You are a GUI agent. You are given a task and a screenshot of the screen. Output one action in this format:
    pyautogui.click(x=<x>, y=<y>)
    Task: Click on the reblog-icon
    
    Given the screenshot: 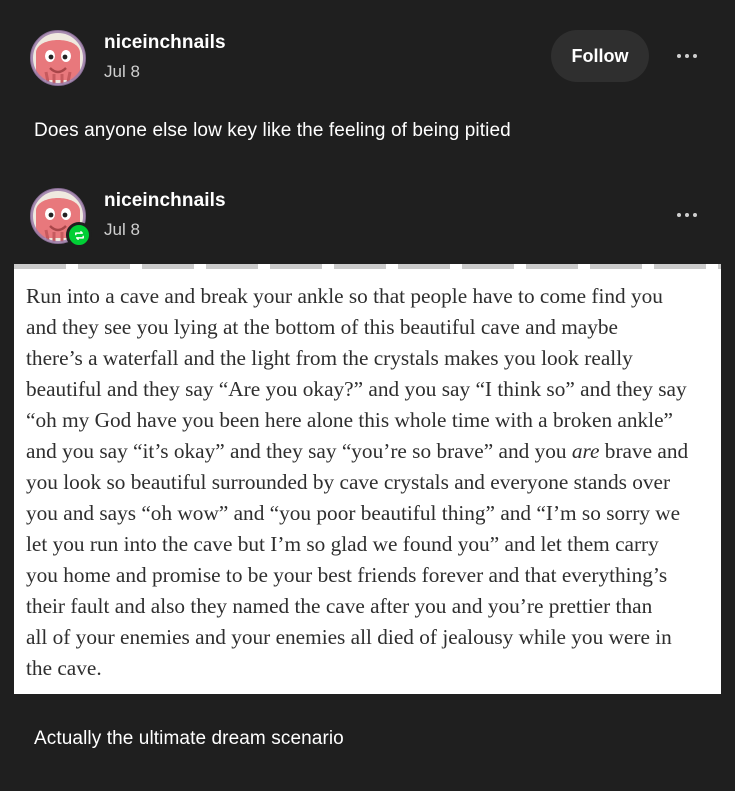 What is the action you would take?
    pyautogui.click(x=79, y=235)
    